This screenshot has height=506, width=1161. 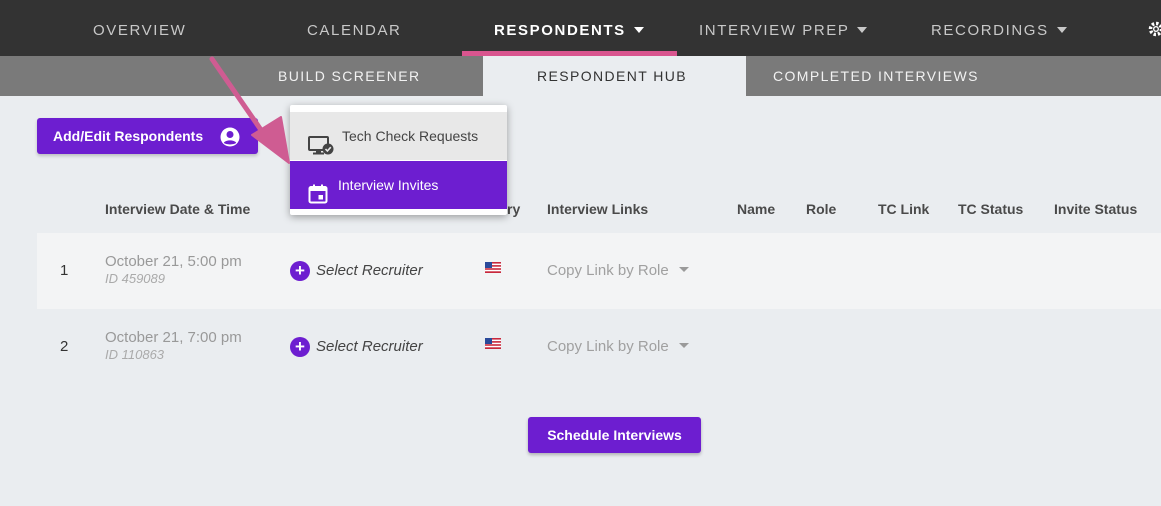 What do you see at coordinates (990, 30) in the screenshot?
I see `nav-recordings-label: RECORDINGS` at bounding box center [990, 30].